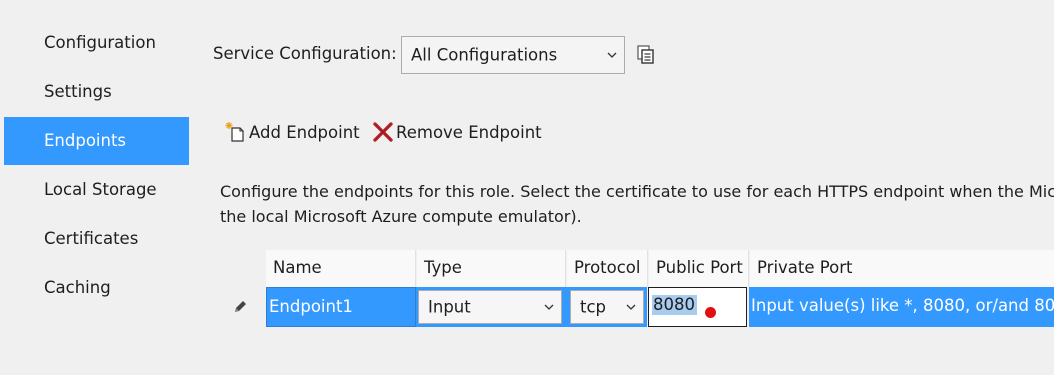  Describe the element at coordinates (304, 132) in the screenshot. I see `add-endpoint-label: Add Endpoint` at that location.